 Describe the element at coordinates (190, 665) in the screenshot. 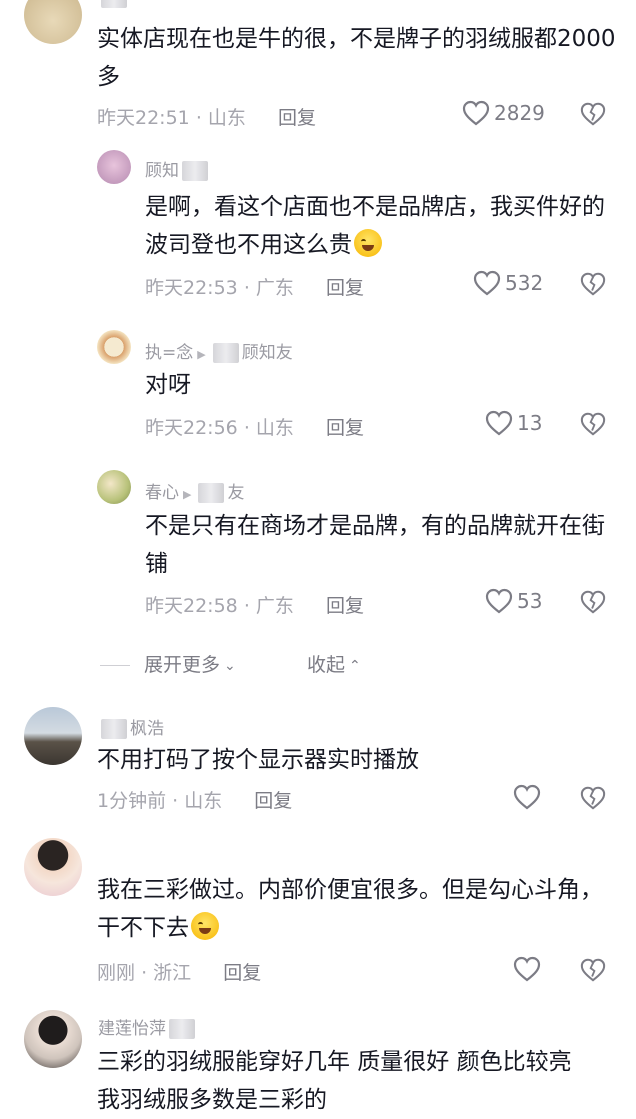

I see `expand-more-button: 展开更多 ⌄` at that location.